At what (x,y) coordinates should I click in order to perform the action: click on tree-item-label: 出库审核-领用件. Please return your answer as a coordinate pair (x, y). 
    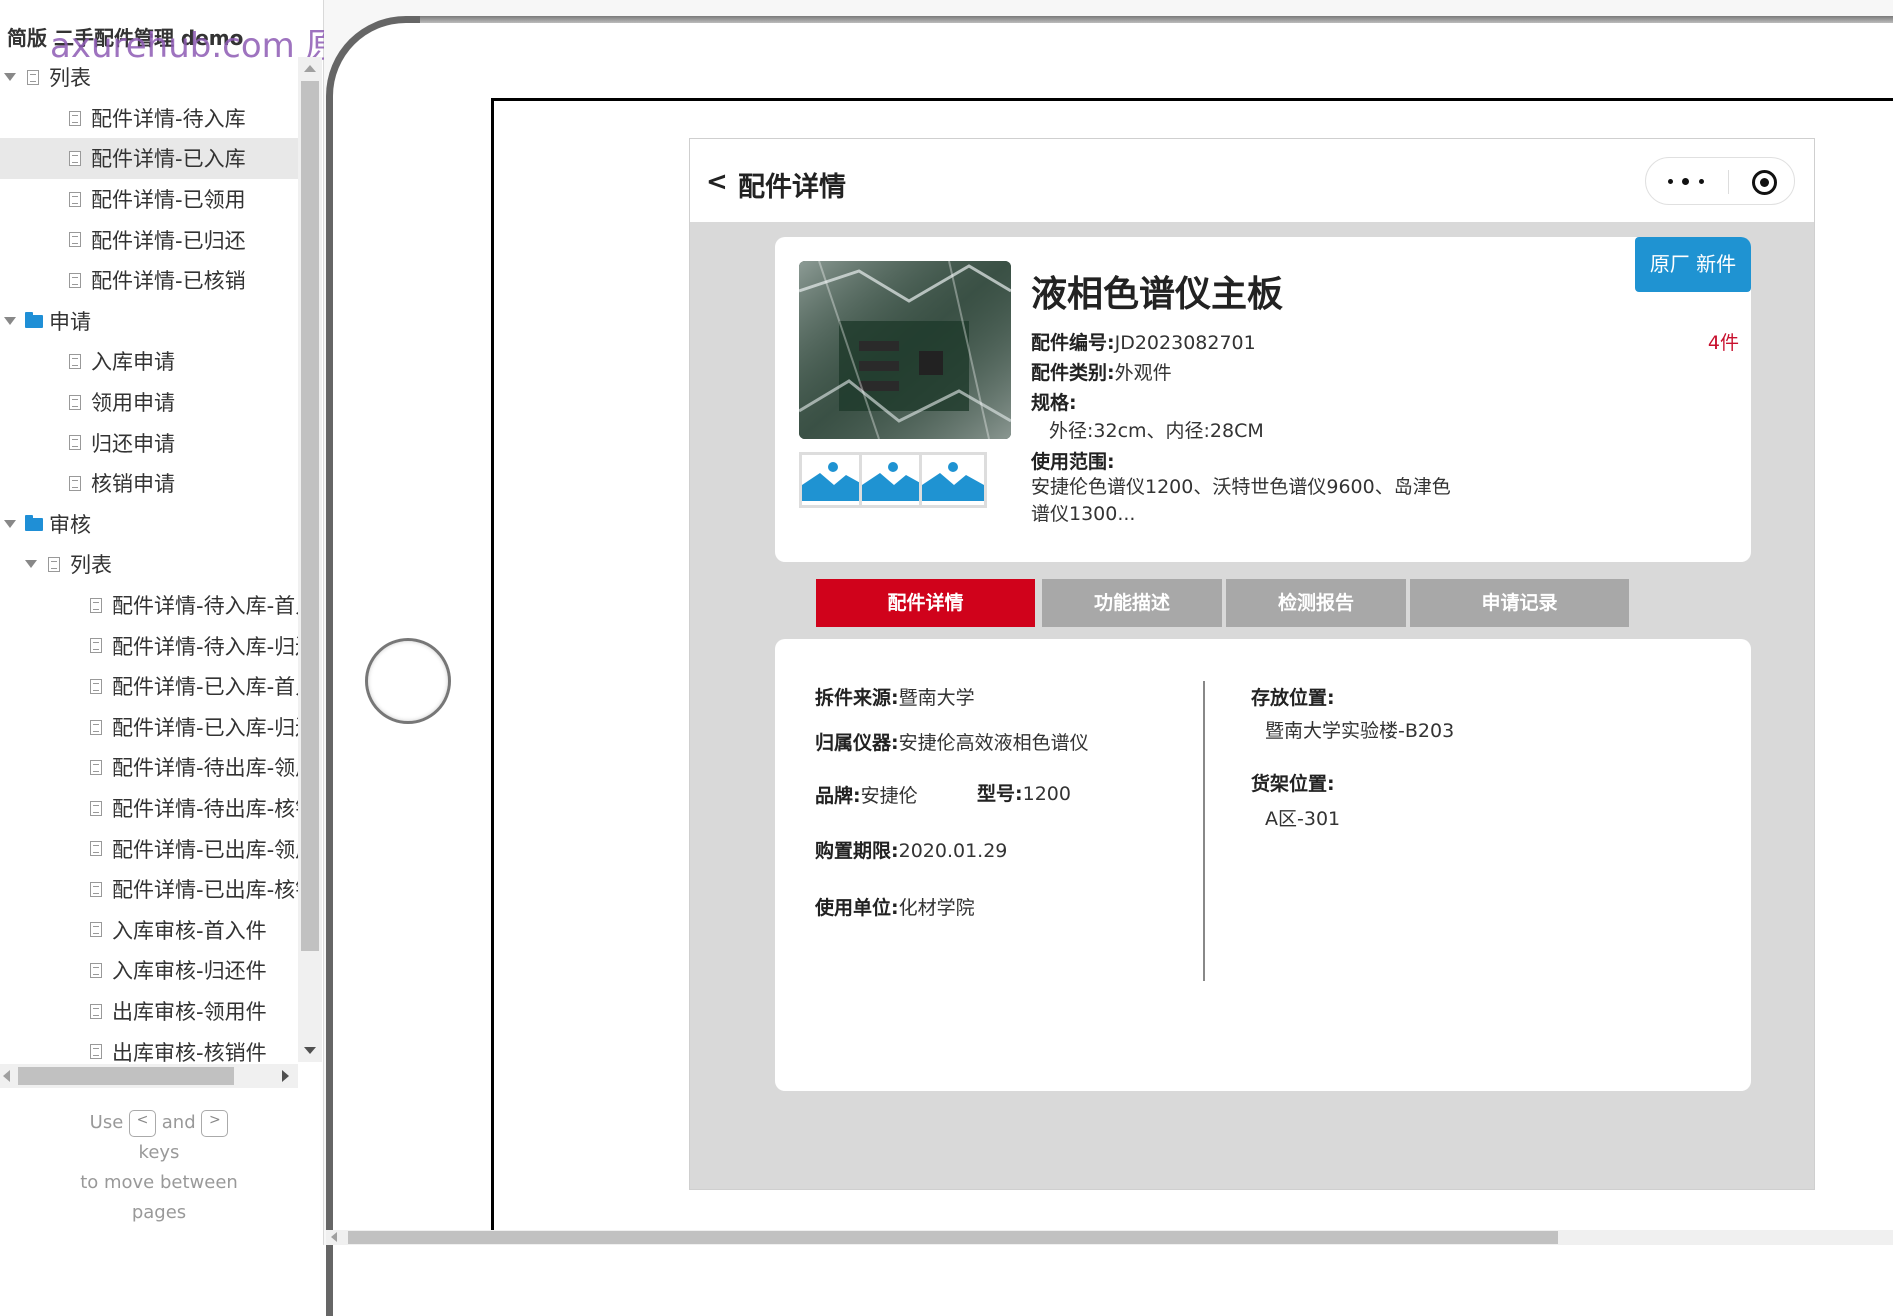
    Looking at the image, I should click on (189, 1011).